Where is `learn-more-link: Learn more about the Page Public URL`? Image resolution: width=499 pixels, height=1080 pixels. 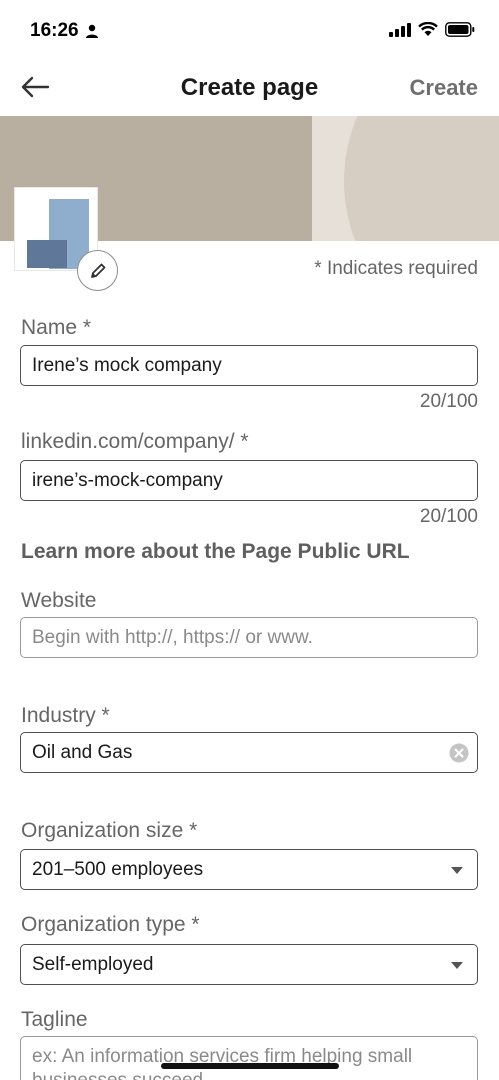
learn-more-link: Learn more about the Page Public URL is located at coordinates (215, 552).